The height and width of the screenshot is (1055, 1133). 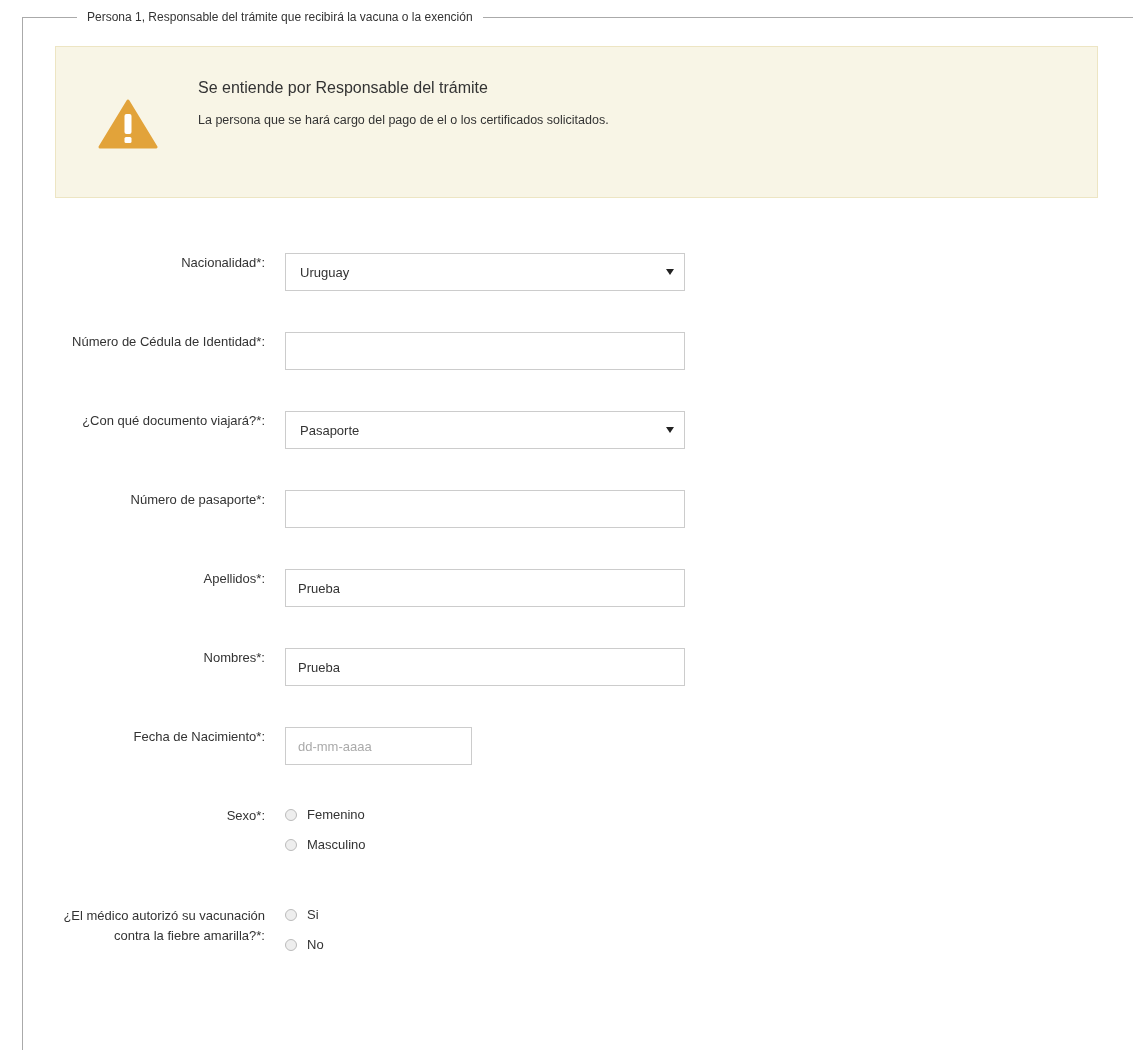 What do you see at coordinates (234, 658) in the screenshot?
I see `field-label: Nombres*:` at bounding box center [234, 658].